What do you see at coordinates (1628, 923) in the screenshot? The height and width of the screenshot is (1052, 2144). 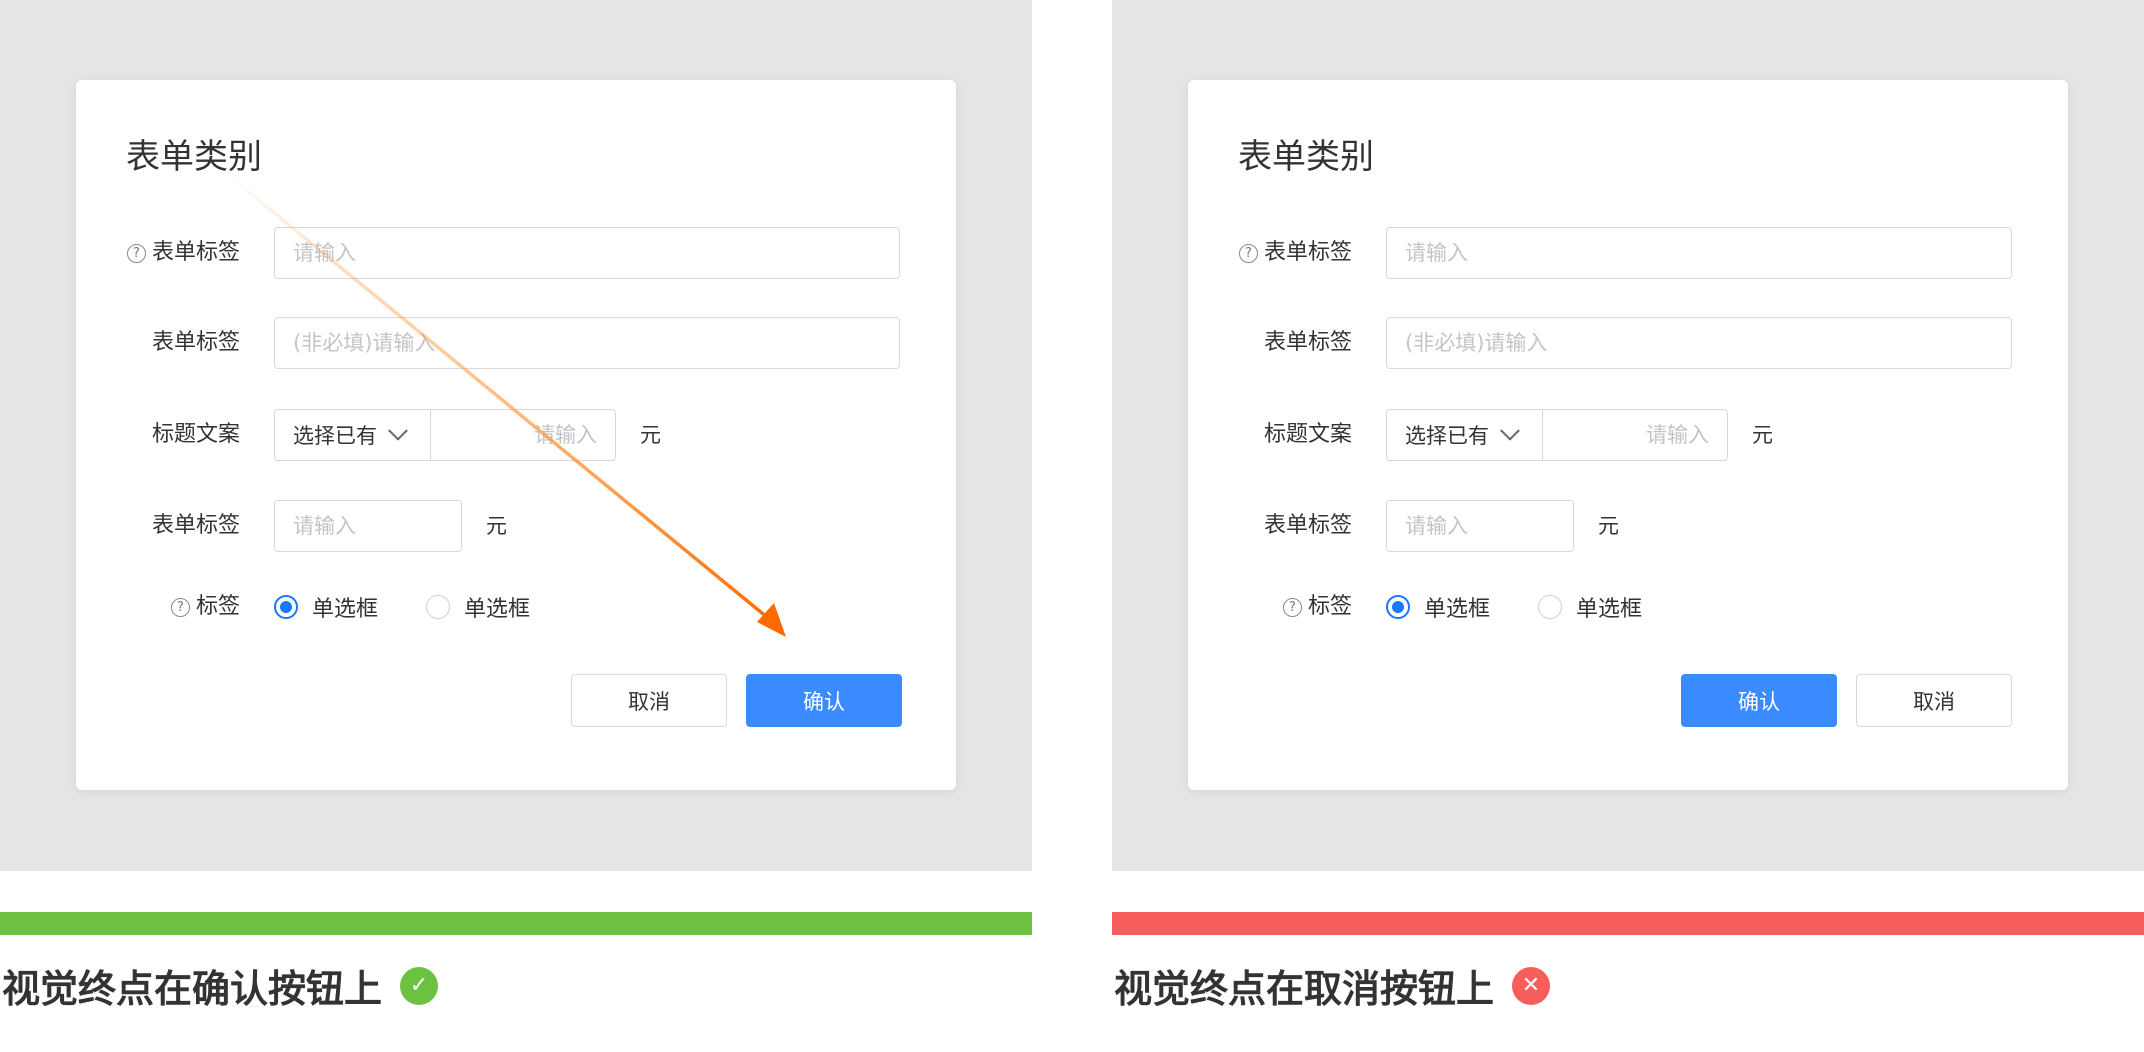 I see `status-bar-bad` at bounding box center [1628, 923].